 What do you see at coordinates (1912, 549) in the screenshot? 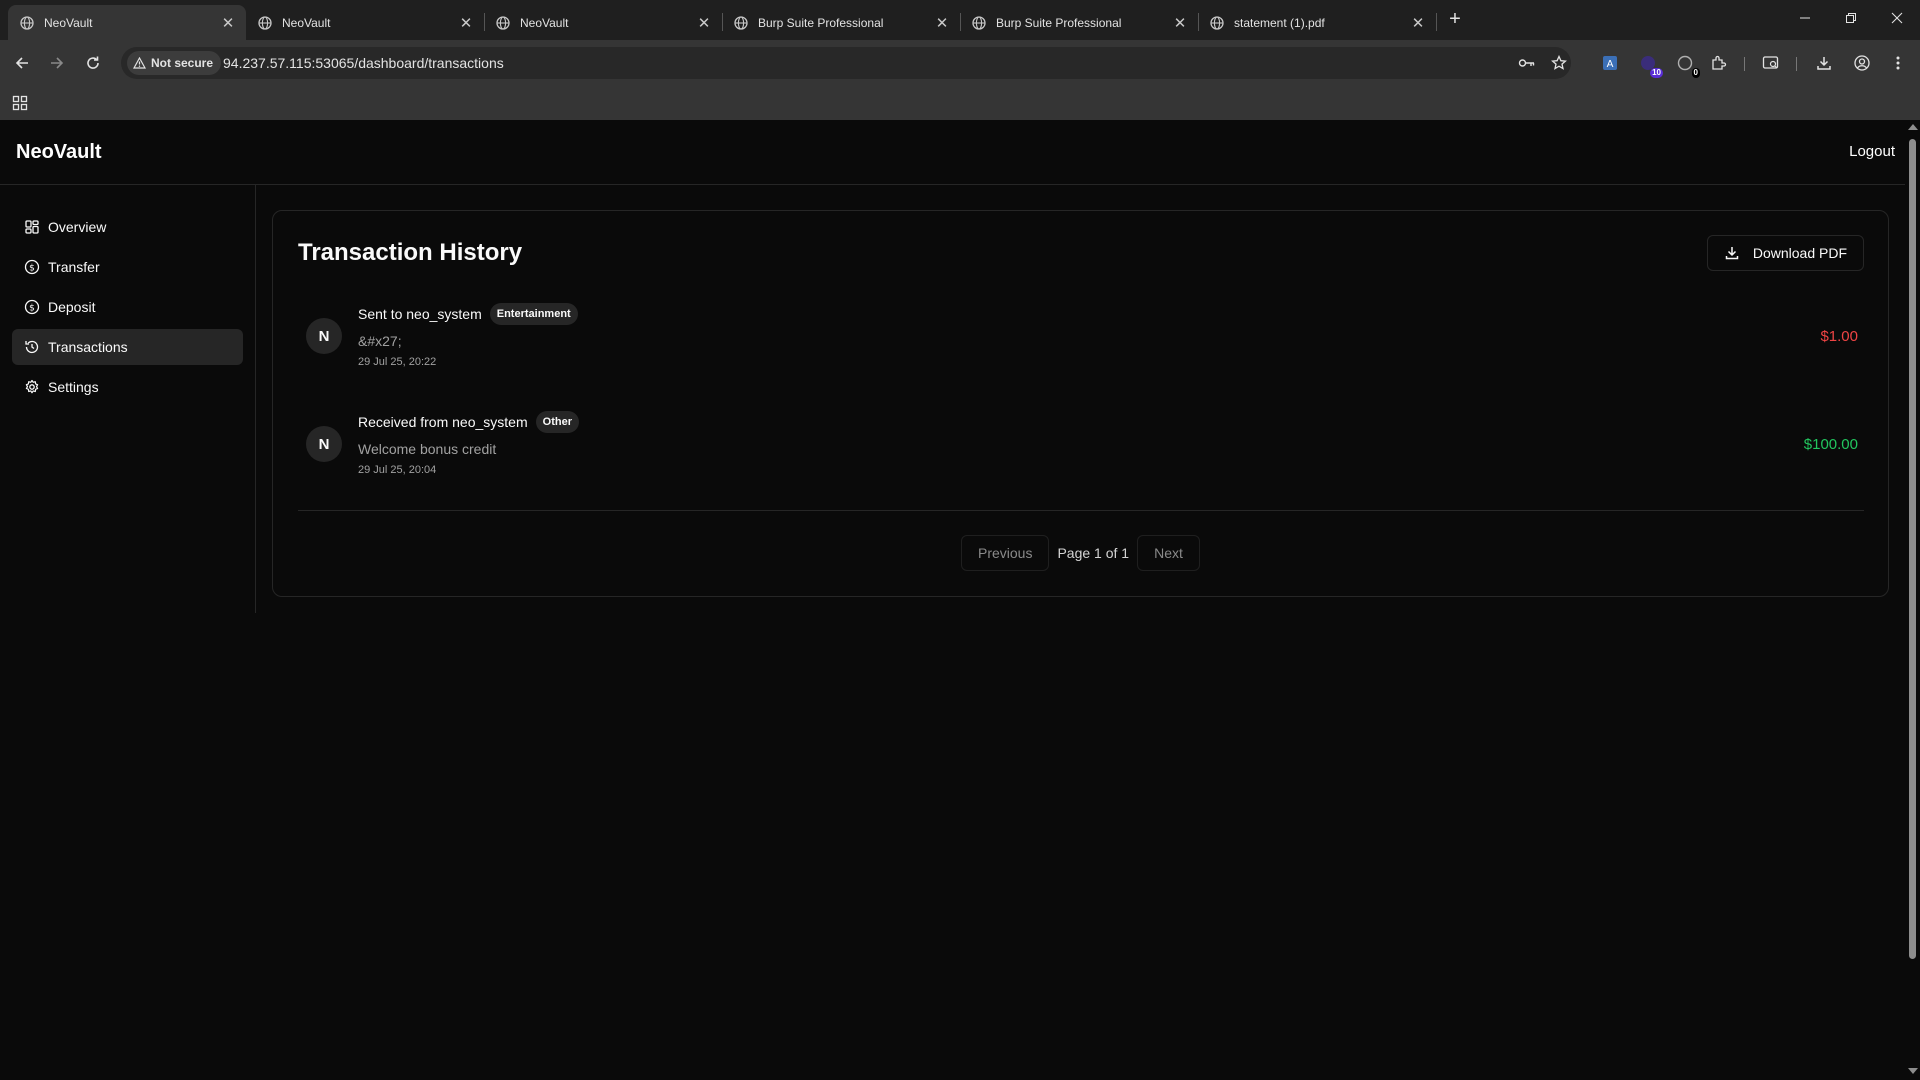
I see `scrollbar-thumb` at bounding box center [1912, 549].